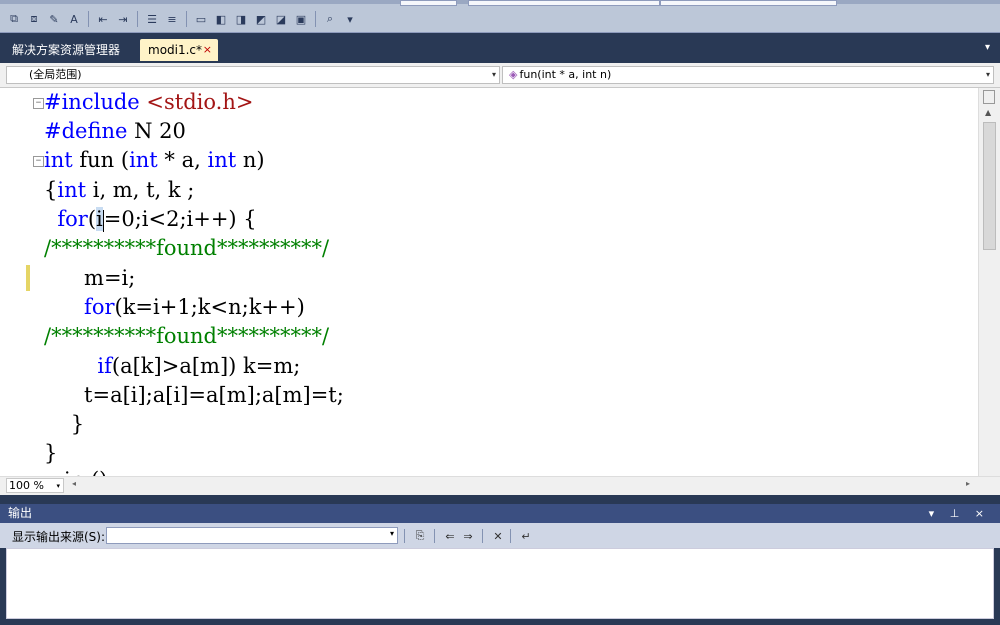 The width and height of the screenshot is (1000, 625). I want to click on code-text: n), so click(250, 160).